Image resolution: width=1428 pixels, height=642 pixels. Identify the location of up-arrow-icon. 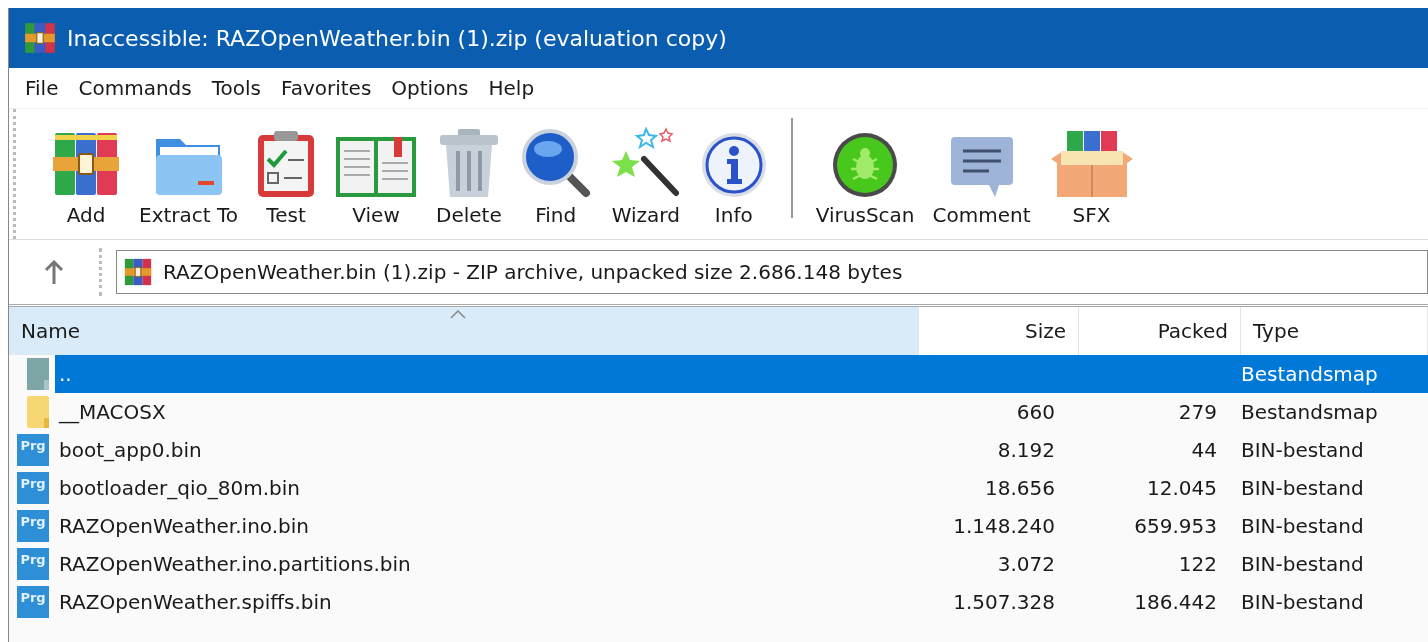
(54, 272).